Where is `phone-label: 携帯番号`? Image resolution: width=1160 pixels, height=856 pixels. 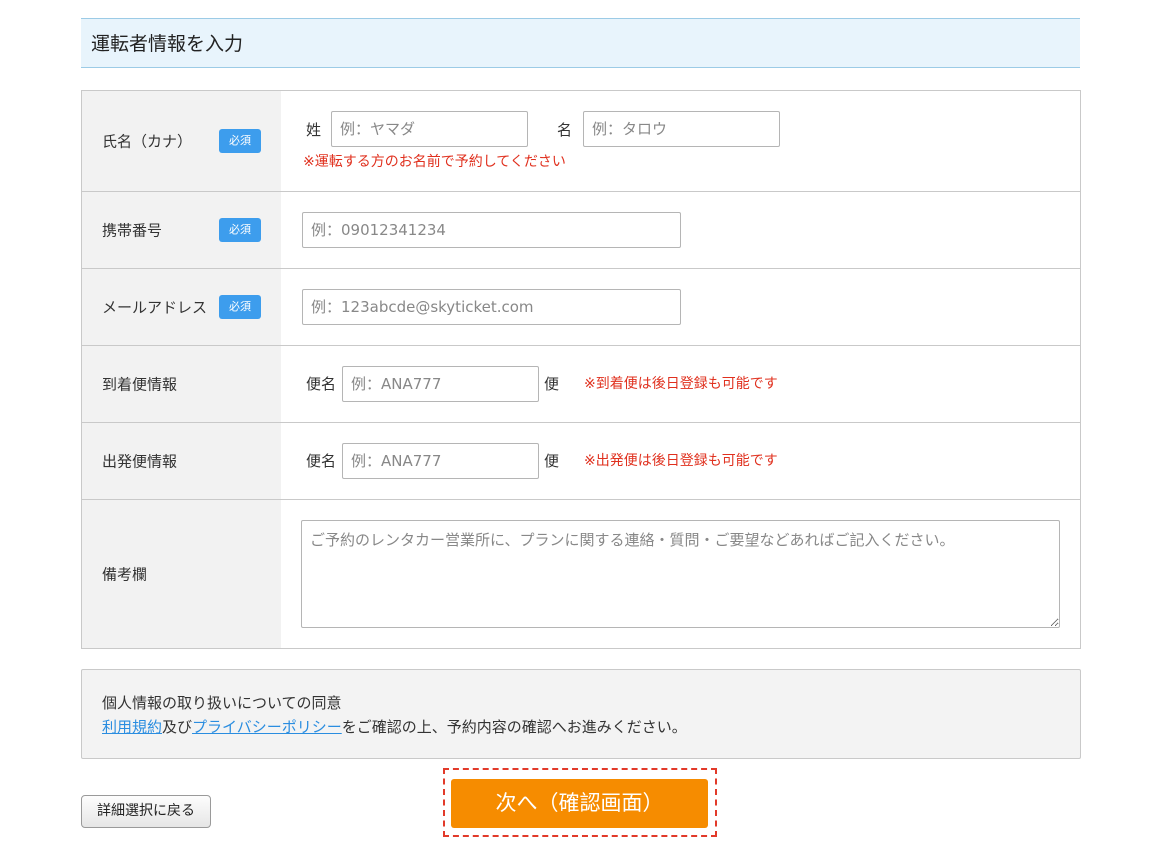
phone-label: 携帯番号 is located at coordinates (132, 230).